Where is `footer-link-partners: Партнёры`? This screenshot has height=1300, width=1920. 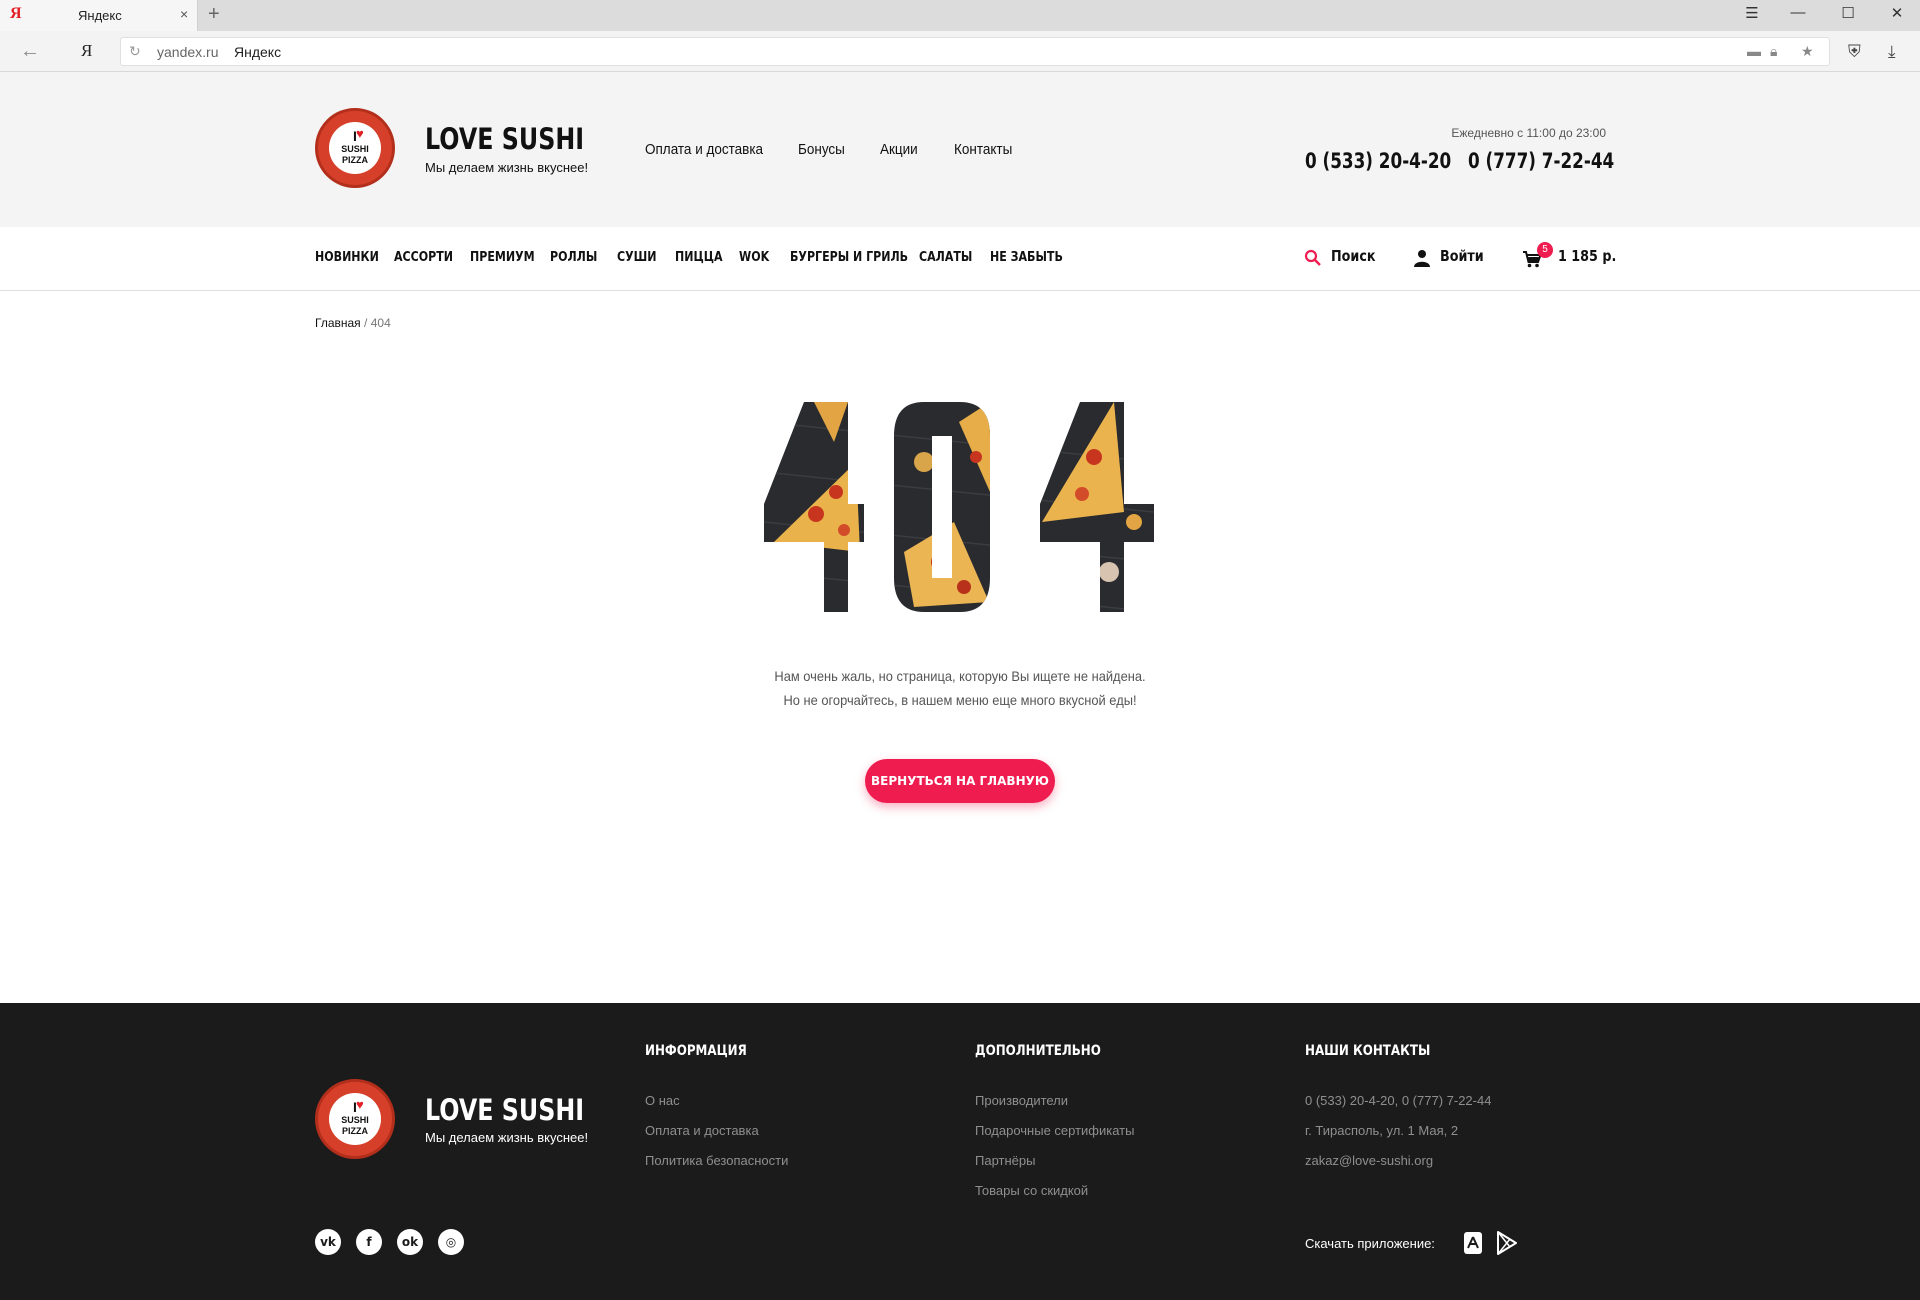
footer-link-partners: Партнёры is located at coordinates (1005, 1160).